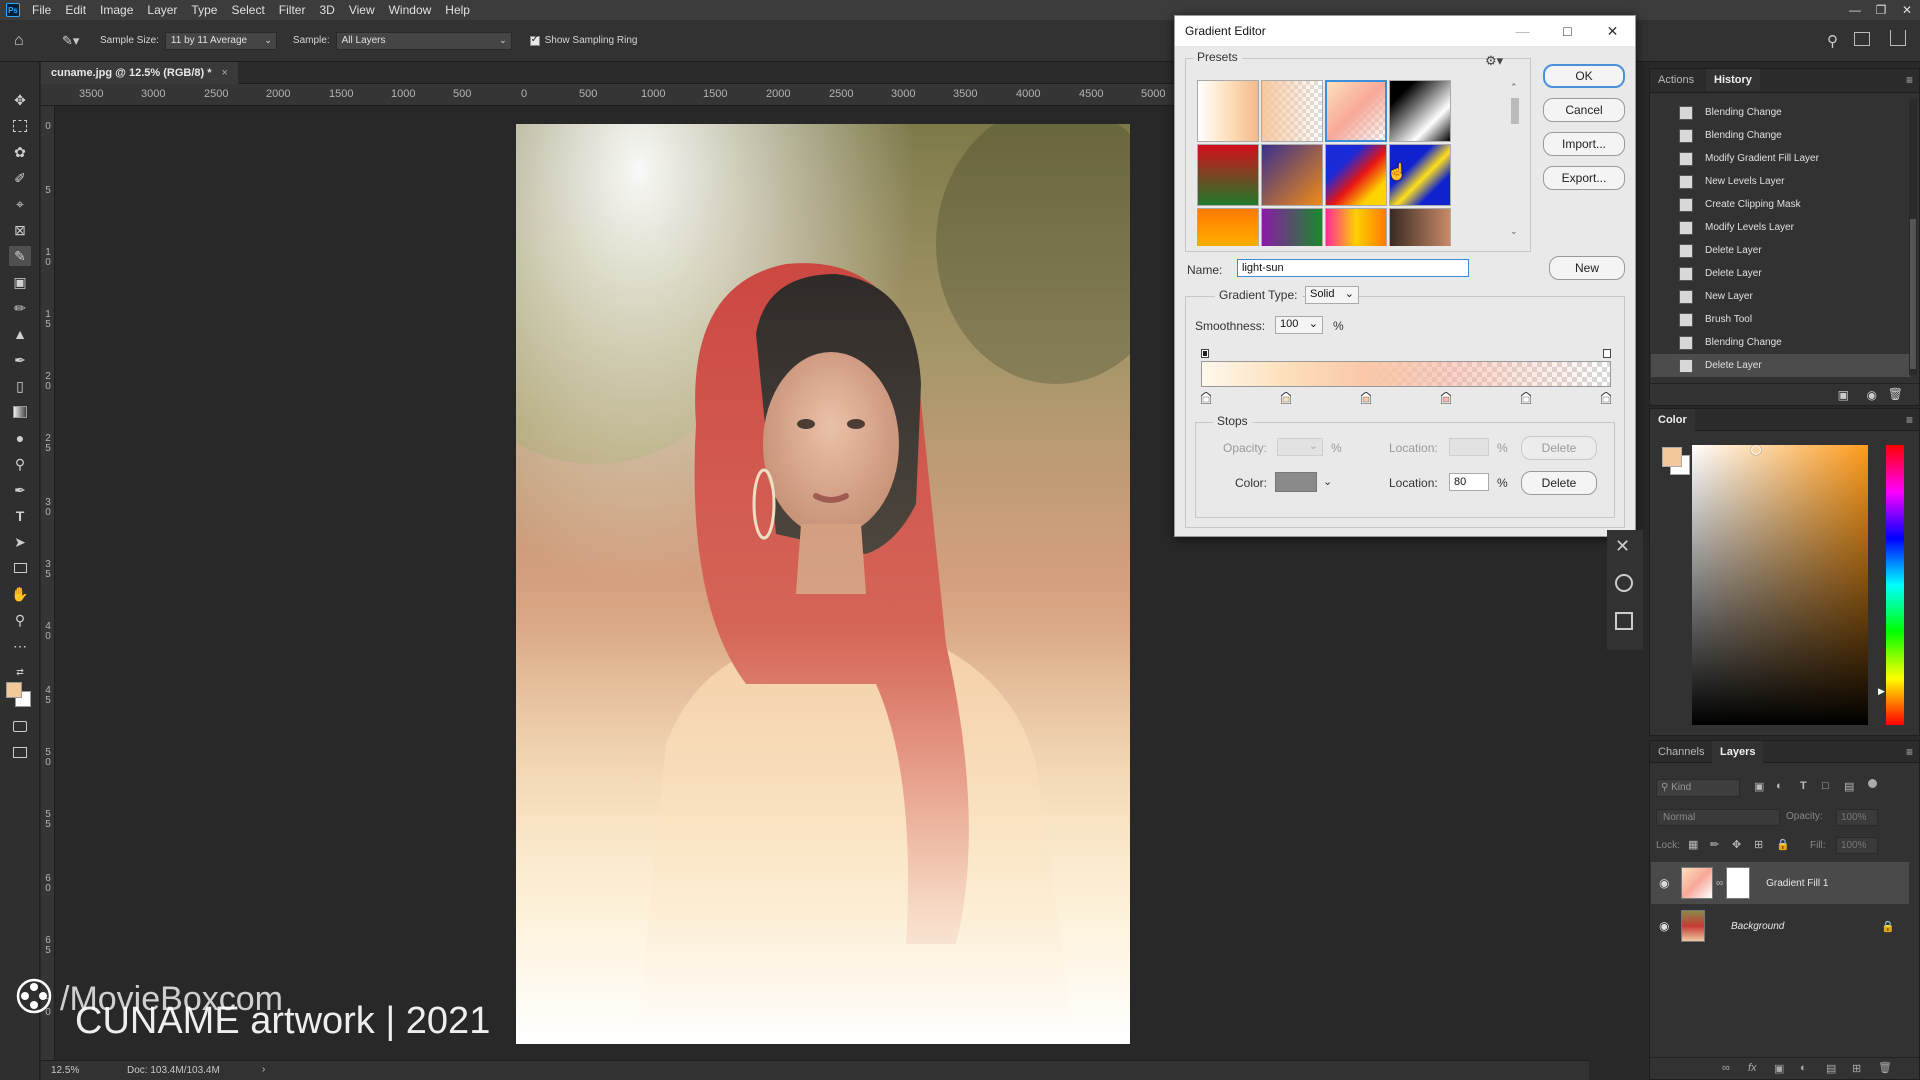 This screenshot has width=1920, height=1080. I want to click on tab-layers: Layers, so click(1738, 752).